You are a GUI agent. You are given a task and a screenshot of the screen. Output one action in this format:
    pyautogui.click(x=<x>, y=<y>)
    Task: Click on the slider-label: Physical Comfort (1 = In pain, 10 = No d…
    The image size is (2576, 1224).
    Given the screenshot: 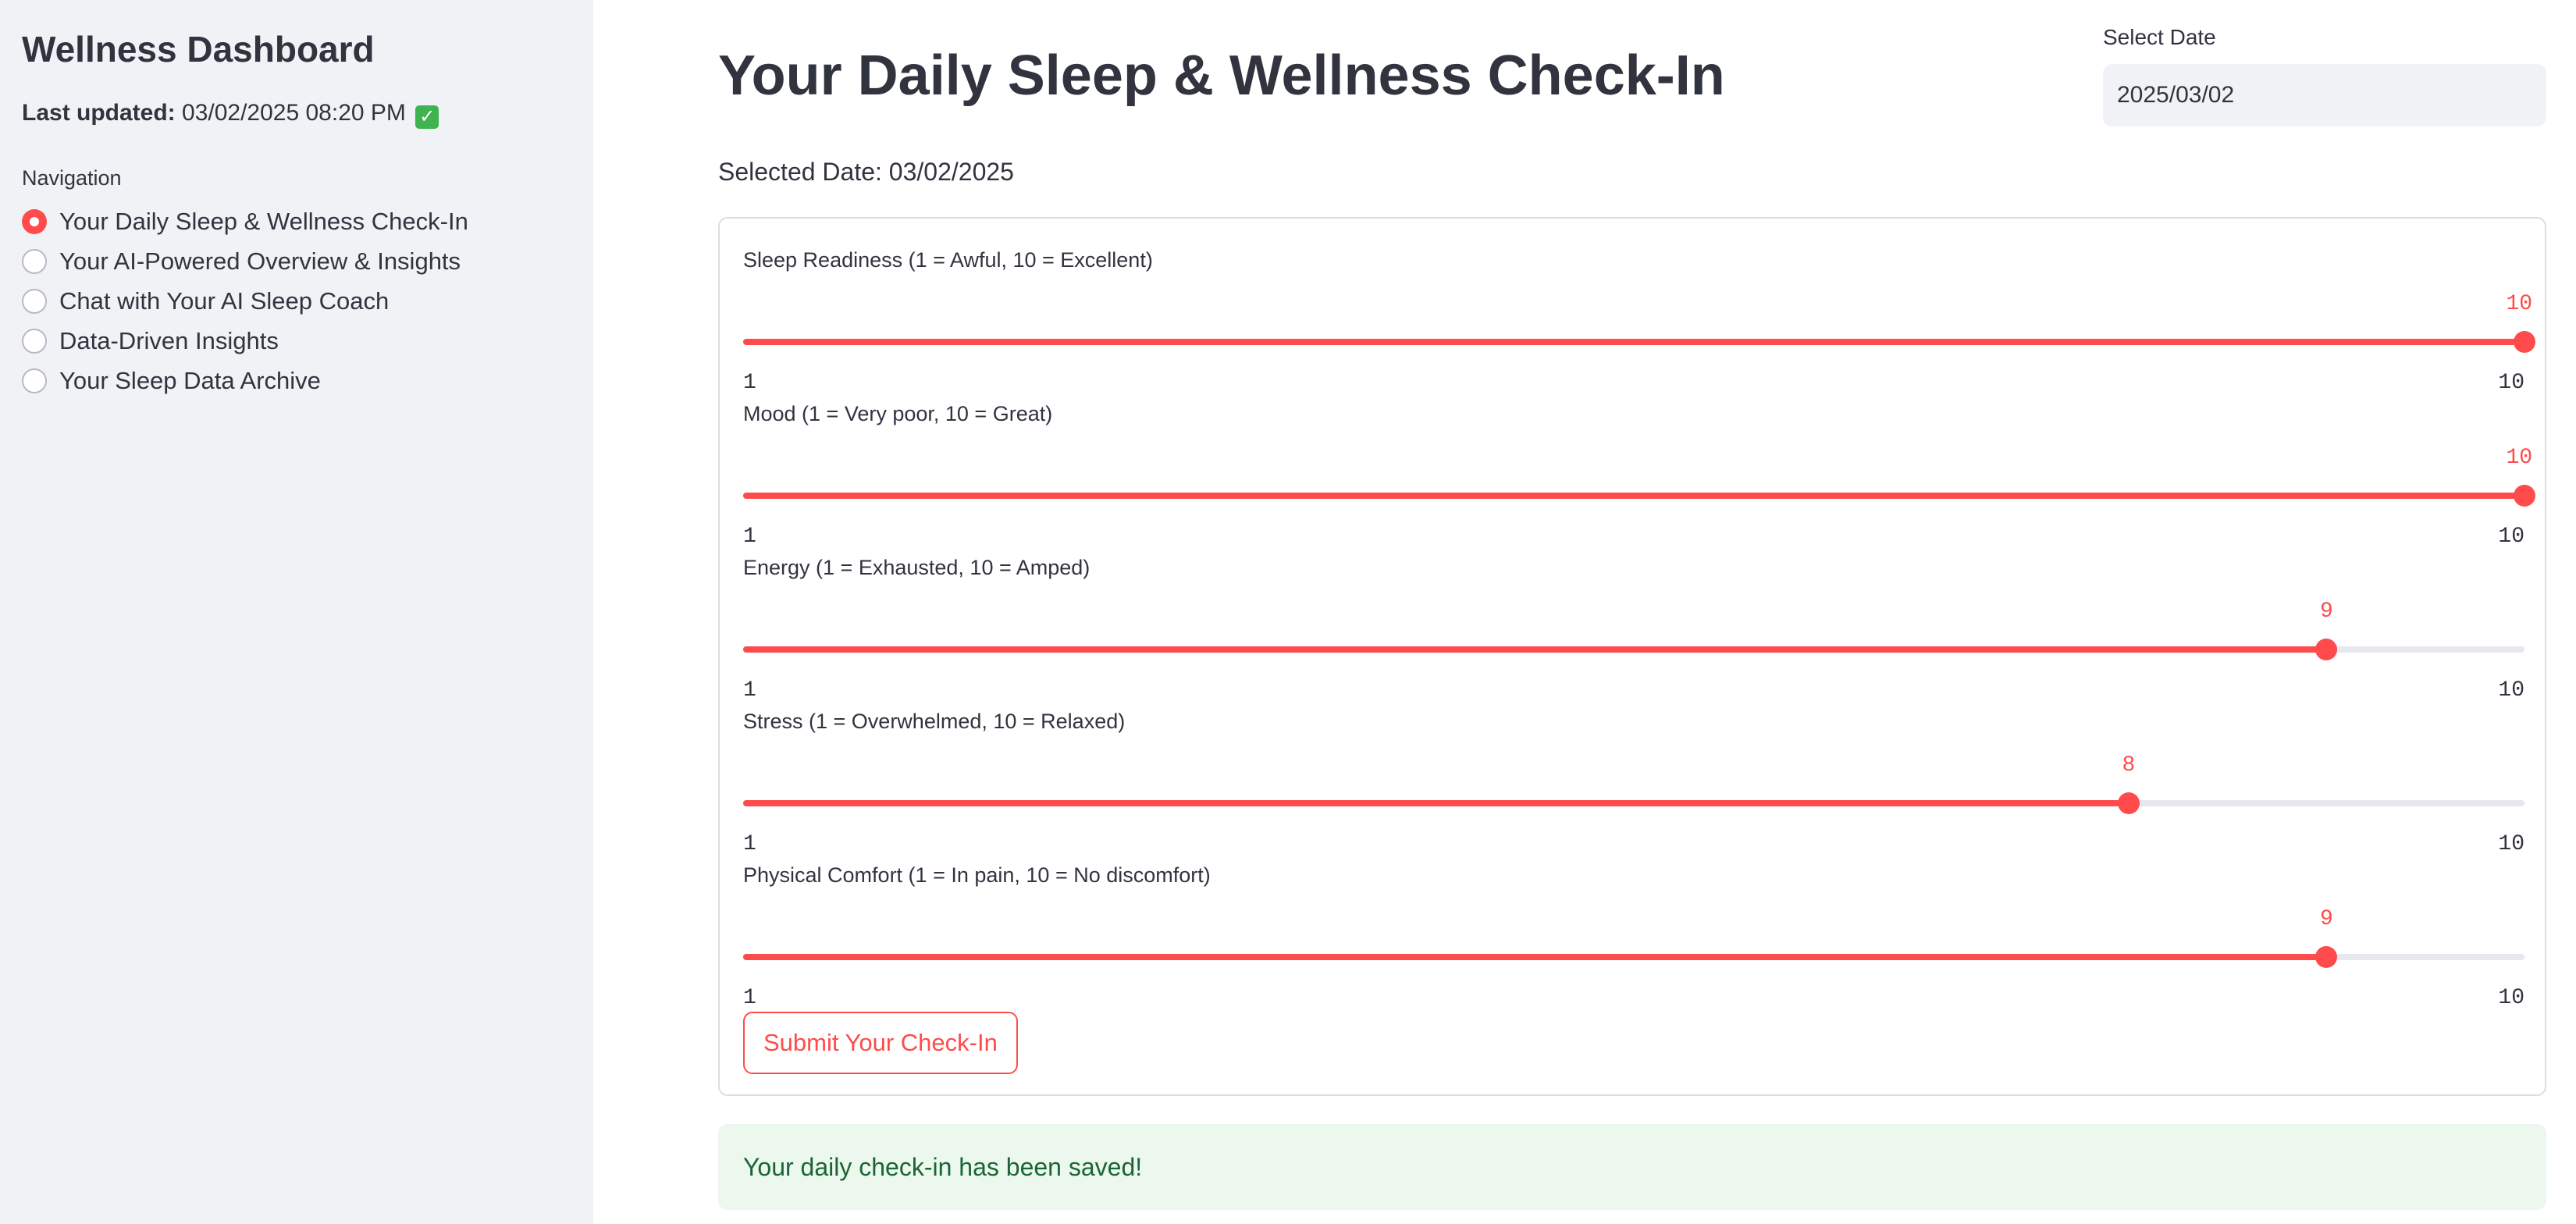 What is the action you would take?
    pyautogui.click(x=977, y=875)
    